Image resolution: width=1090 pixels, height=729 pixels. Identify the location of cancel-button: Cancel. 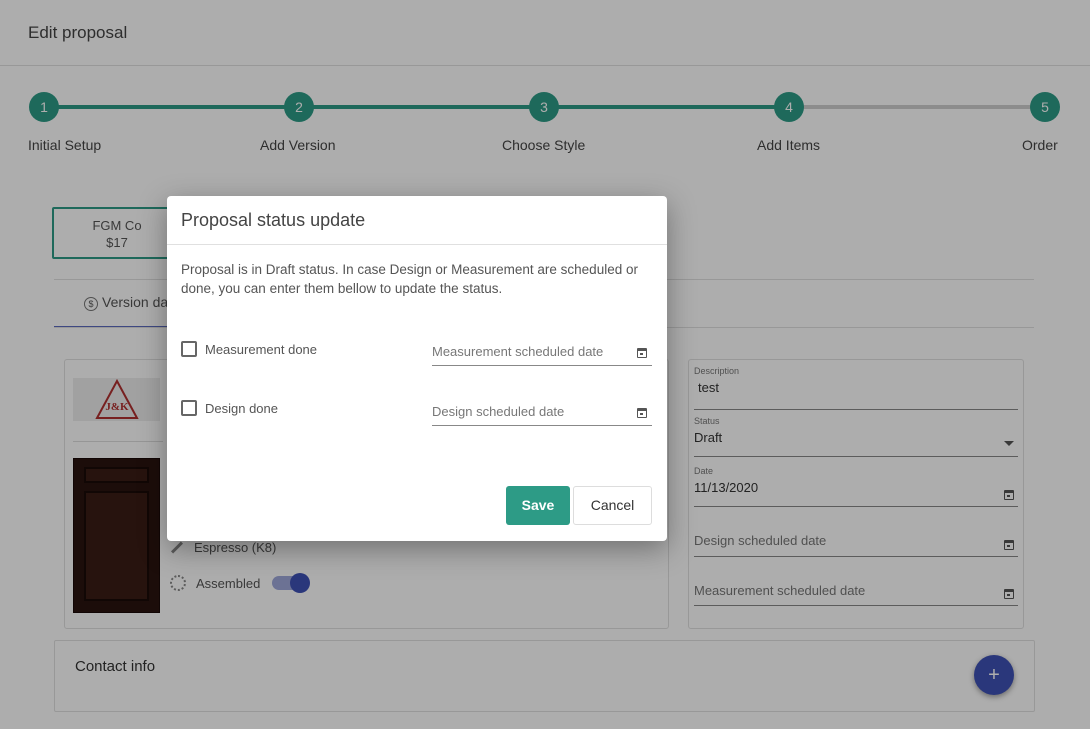
(612, 505).